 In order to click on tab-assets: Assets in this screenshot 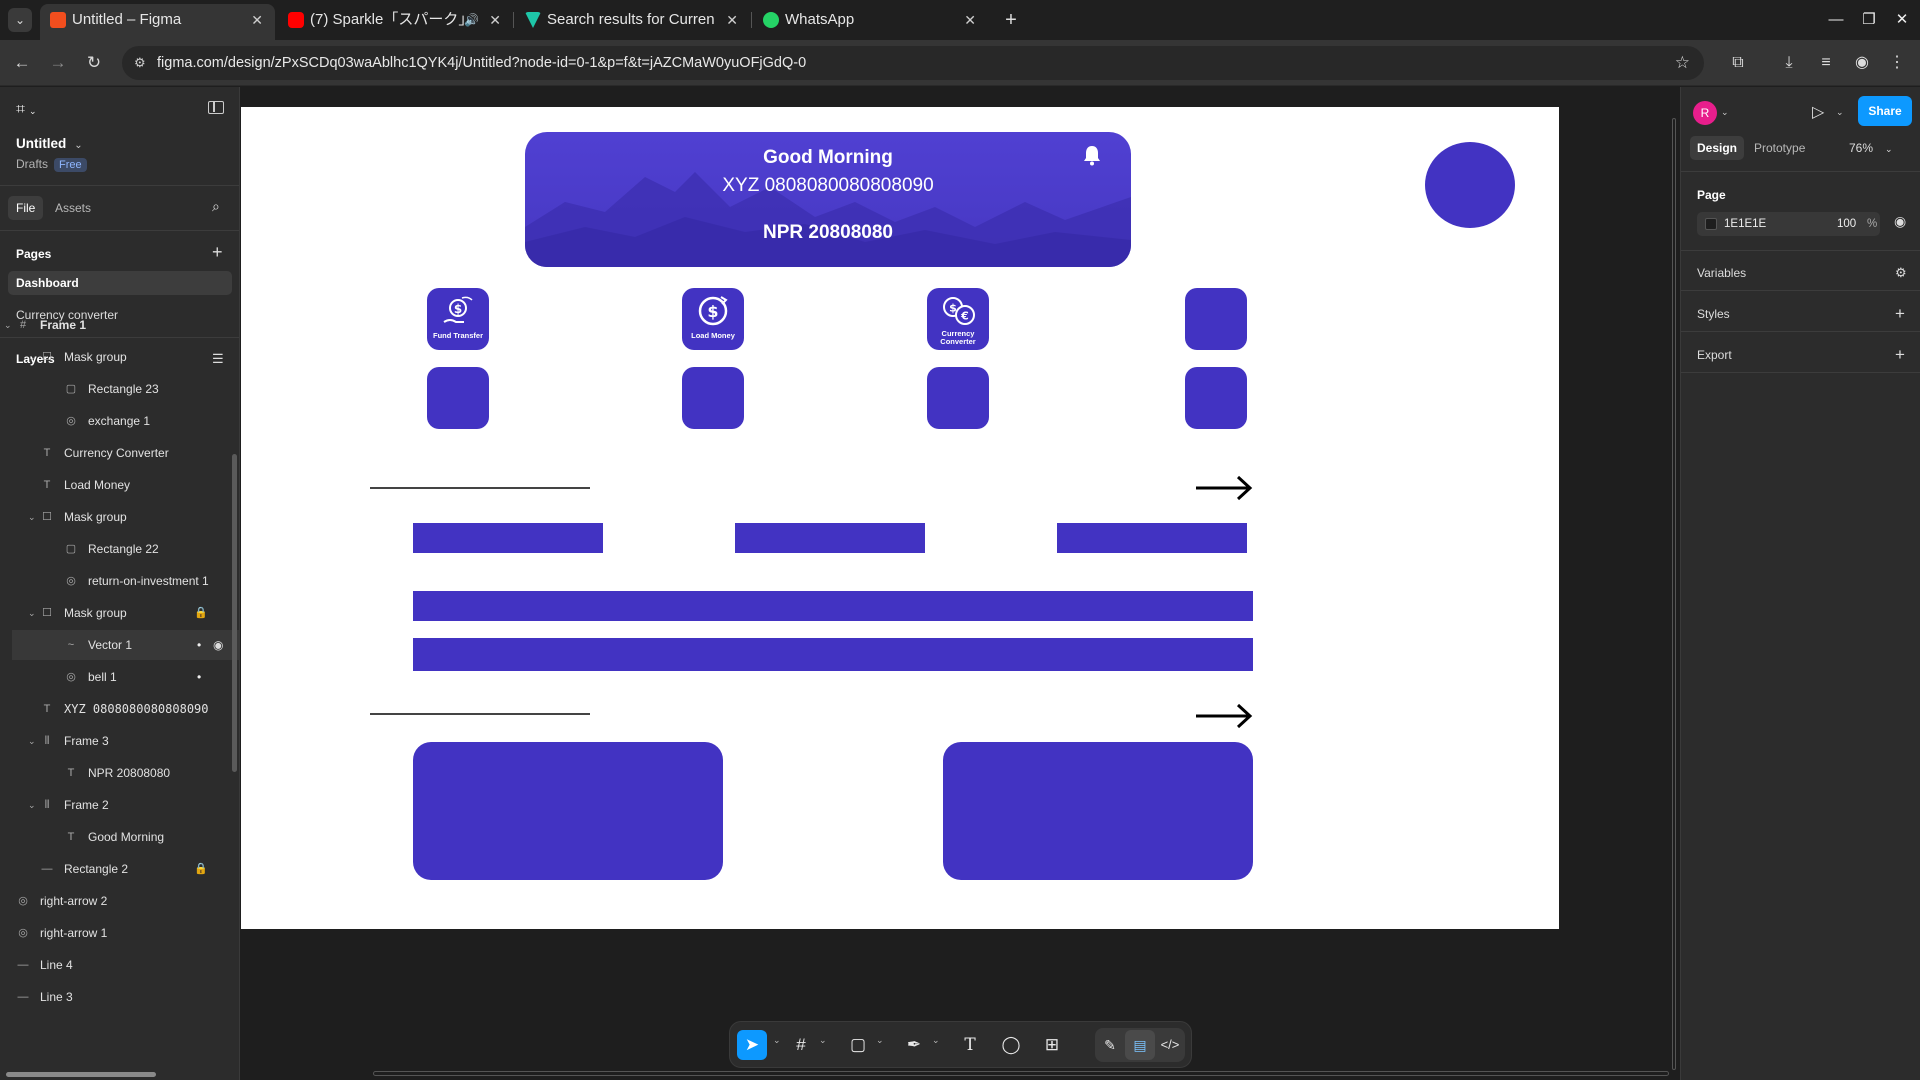, I will do `click(73, 208)`.